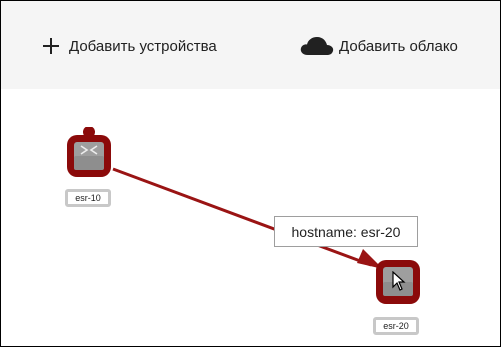 The width and height of the screenshot is (501, 347). Describe the element at coordinates (398, 46) in the screenshot. I see `add-cloud-label: Добавить облако` at that location.